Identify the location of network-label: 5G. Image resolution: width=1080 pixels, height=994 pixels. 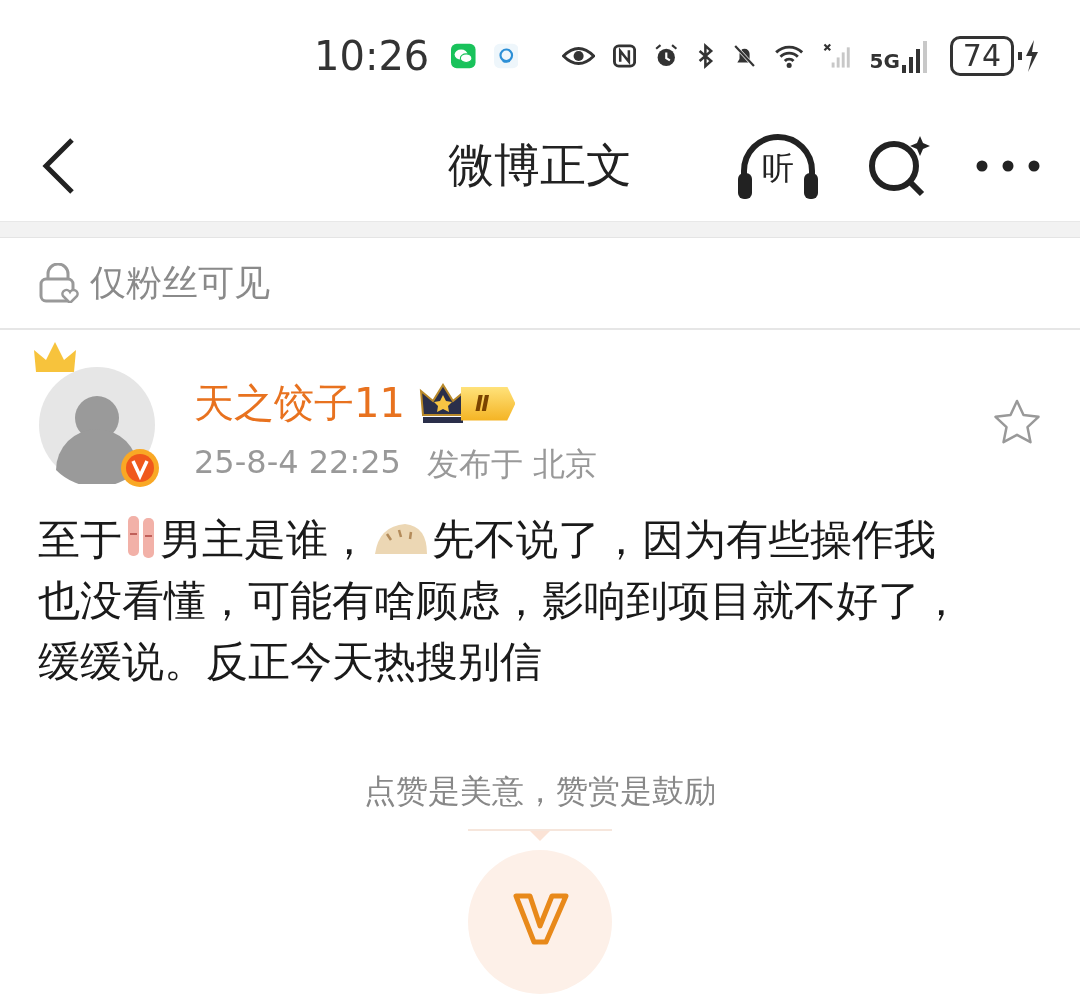
(884, 61).